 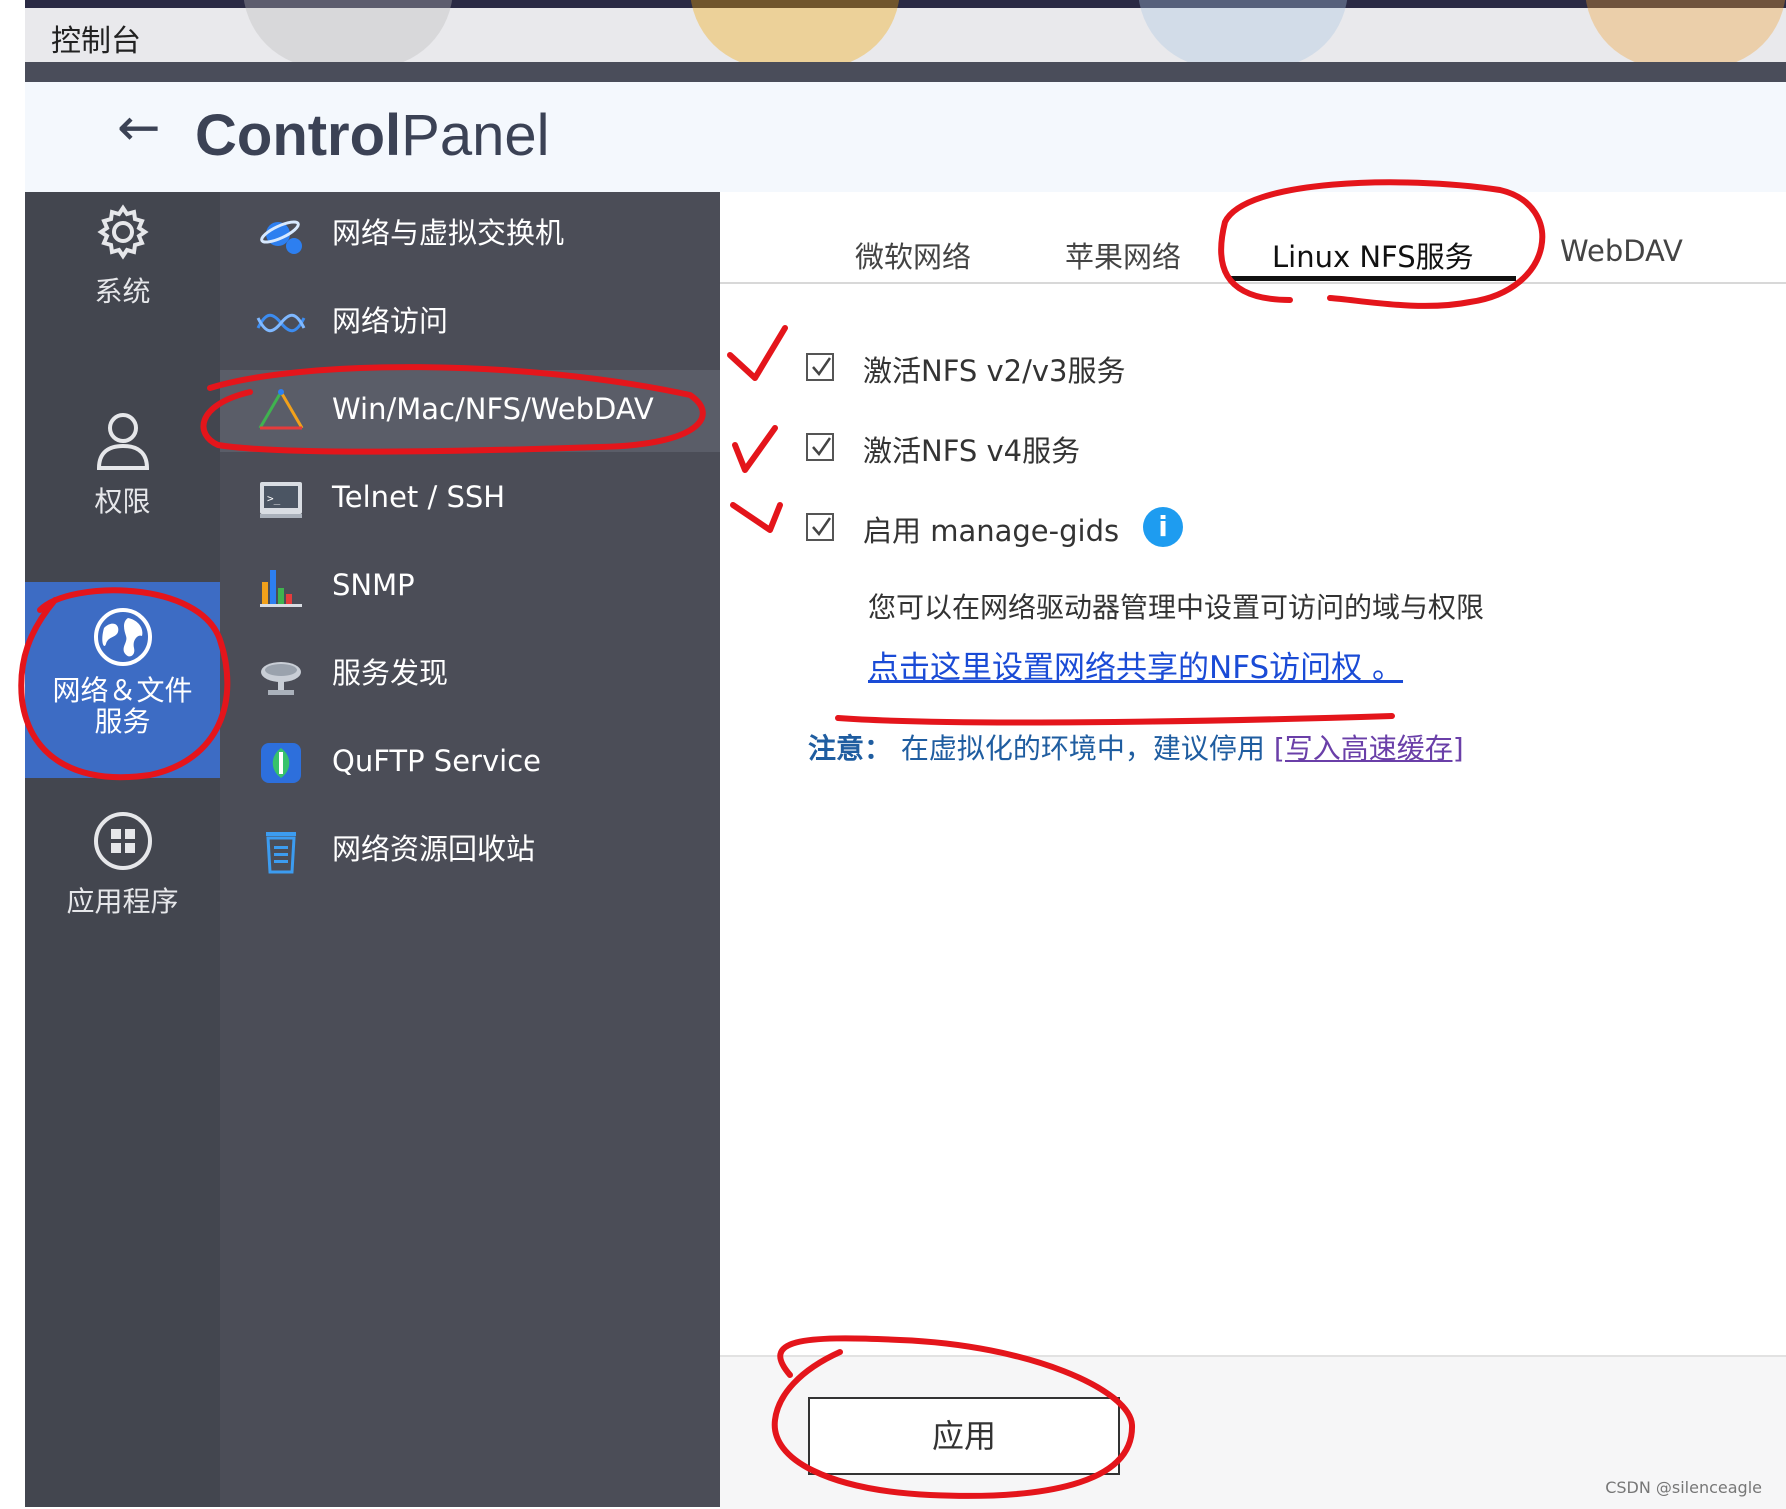 I want to click on rail-item-system: 系统, so click(x=122, y=277).